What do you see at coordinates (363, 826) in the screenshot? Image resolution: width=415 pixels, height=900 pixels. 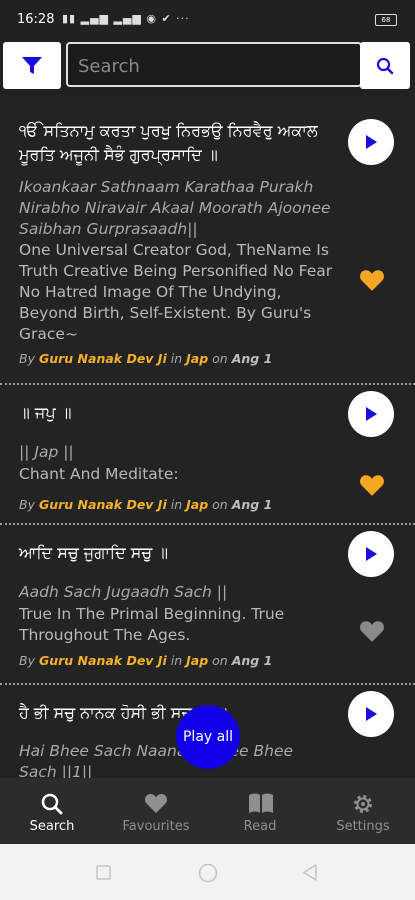 I see `nav-label: Settings` at bounding box center [363, 826].